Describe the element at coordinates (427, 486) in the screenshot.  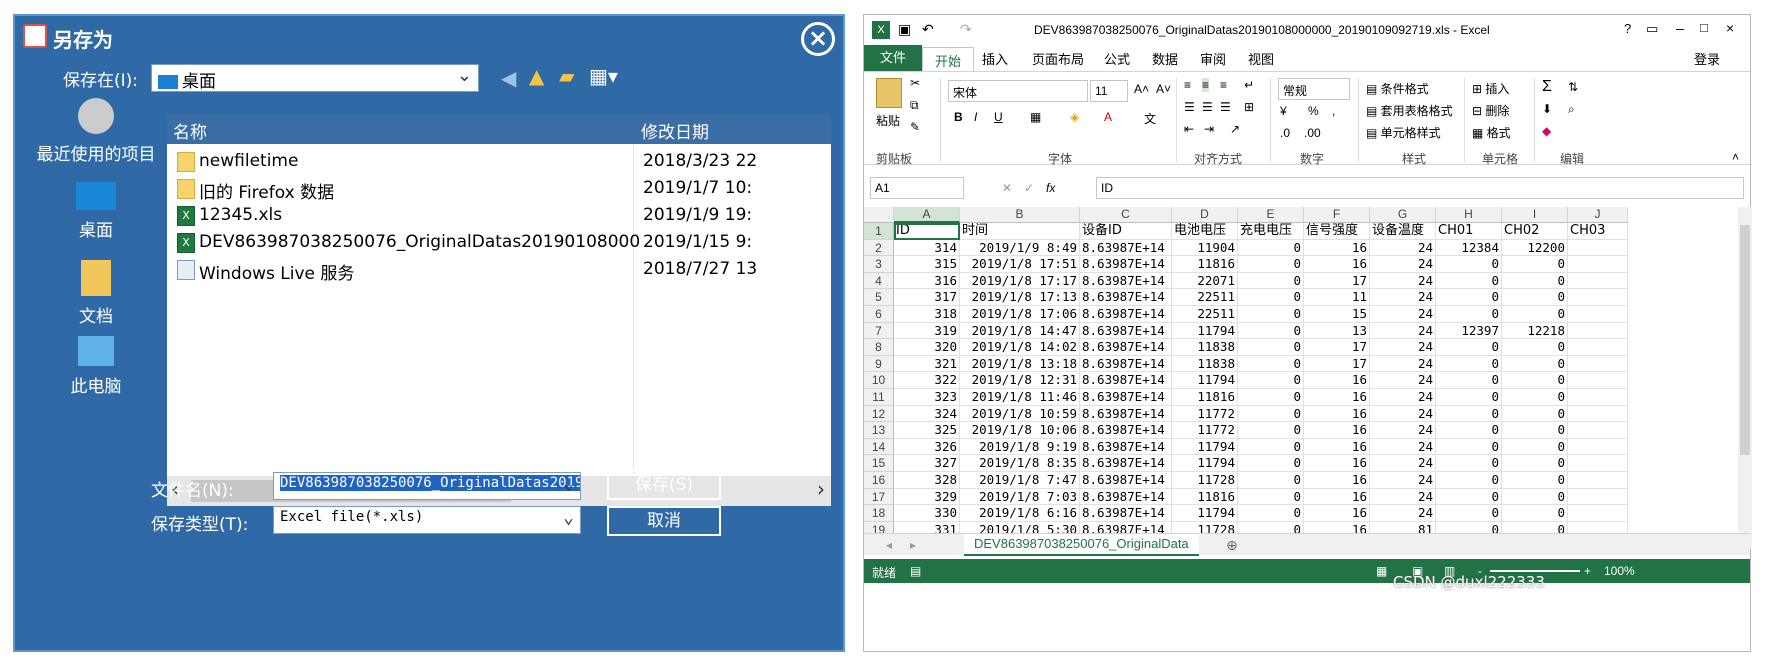
I see `filename-input: DEV863987038250076_OriginalDatas20190 ⌄` at that location.